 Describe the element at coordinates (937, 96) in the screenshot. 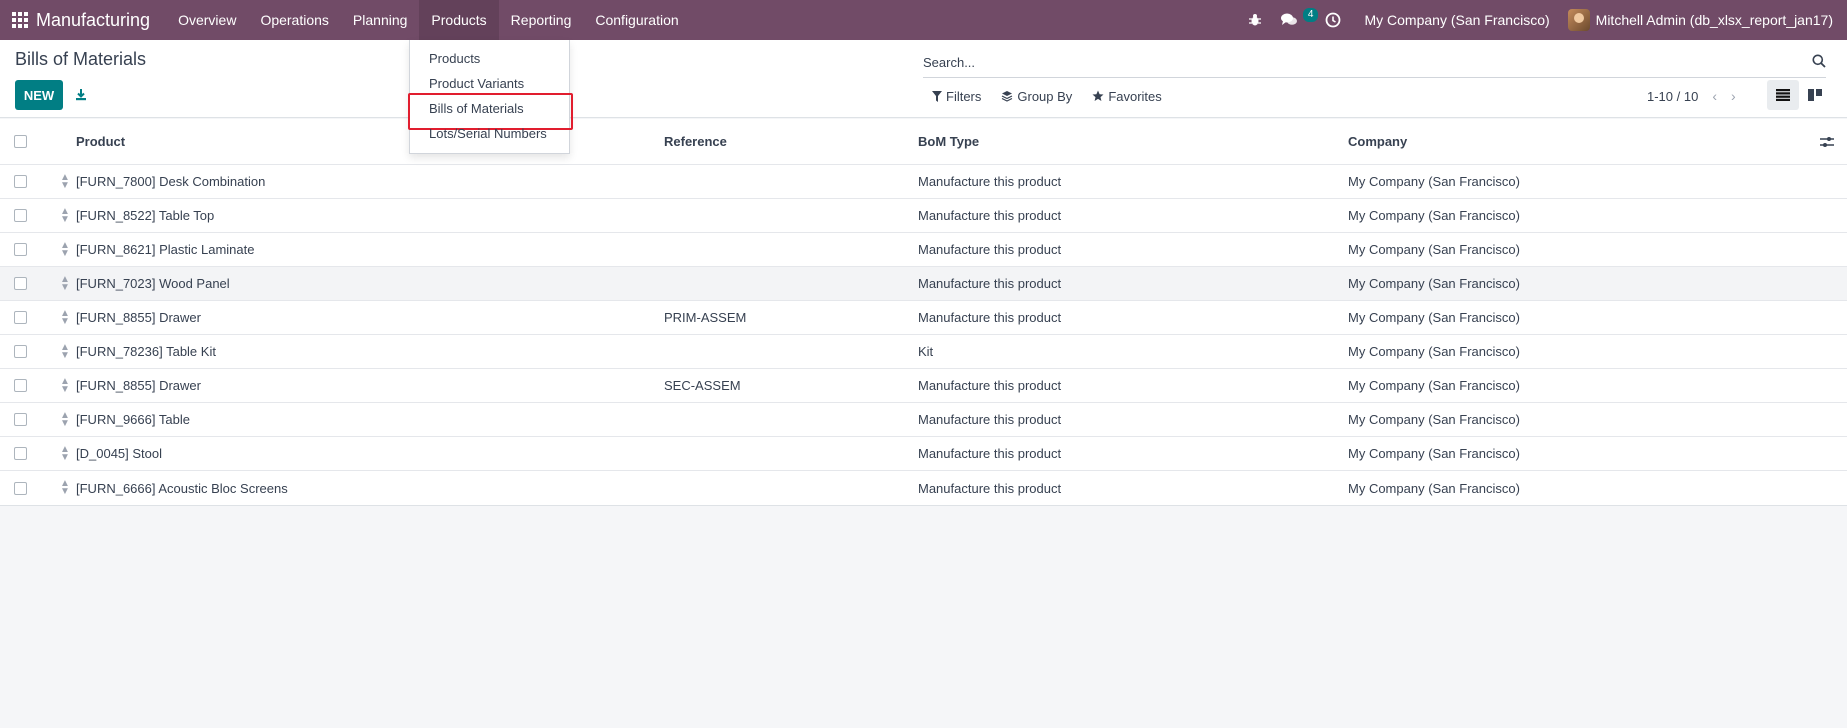

I see `filter-icon` at that location.